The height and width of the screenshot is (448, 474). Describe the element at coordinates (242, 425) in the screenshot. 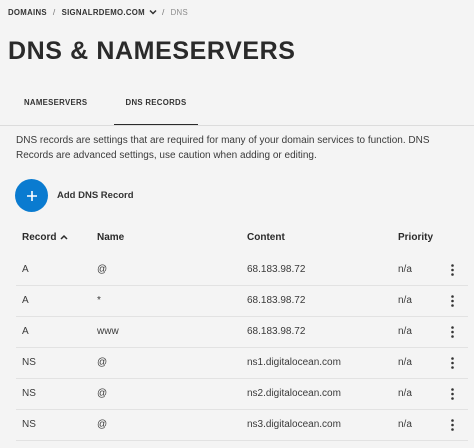

I see `table-row: NS @ ns3.digitalocean.com n/a` at that location.